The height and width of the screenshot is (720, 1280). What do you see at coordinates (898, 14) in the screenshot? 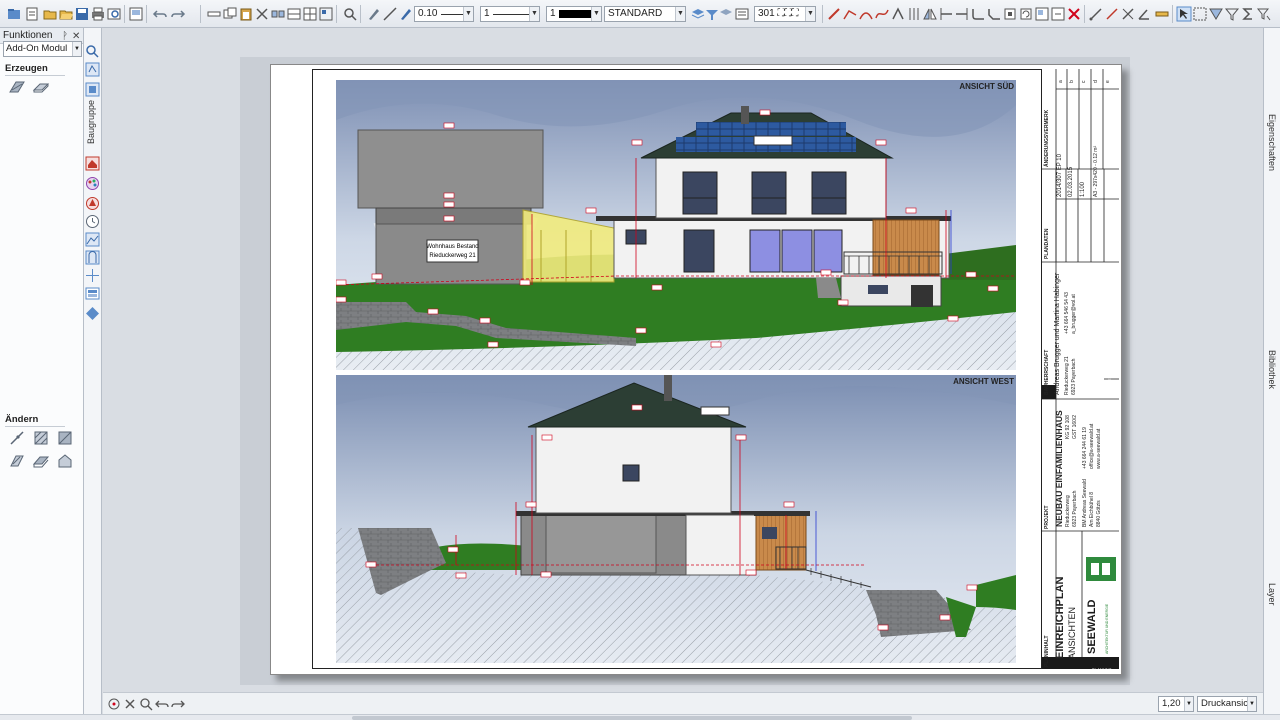
I see `snap-icon` at bounding box center [898, 14].